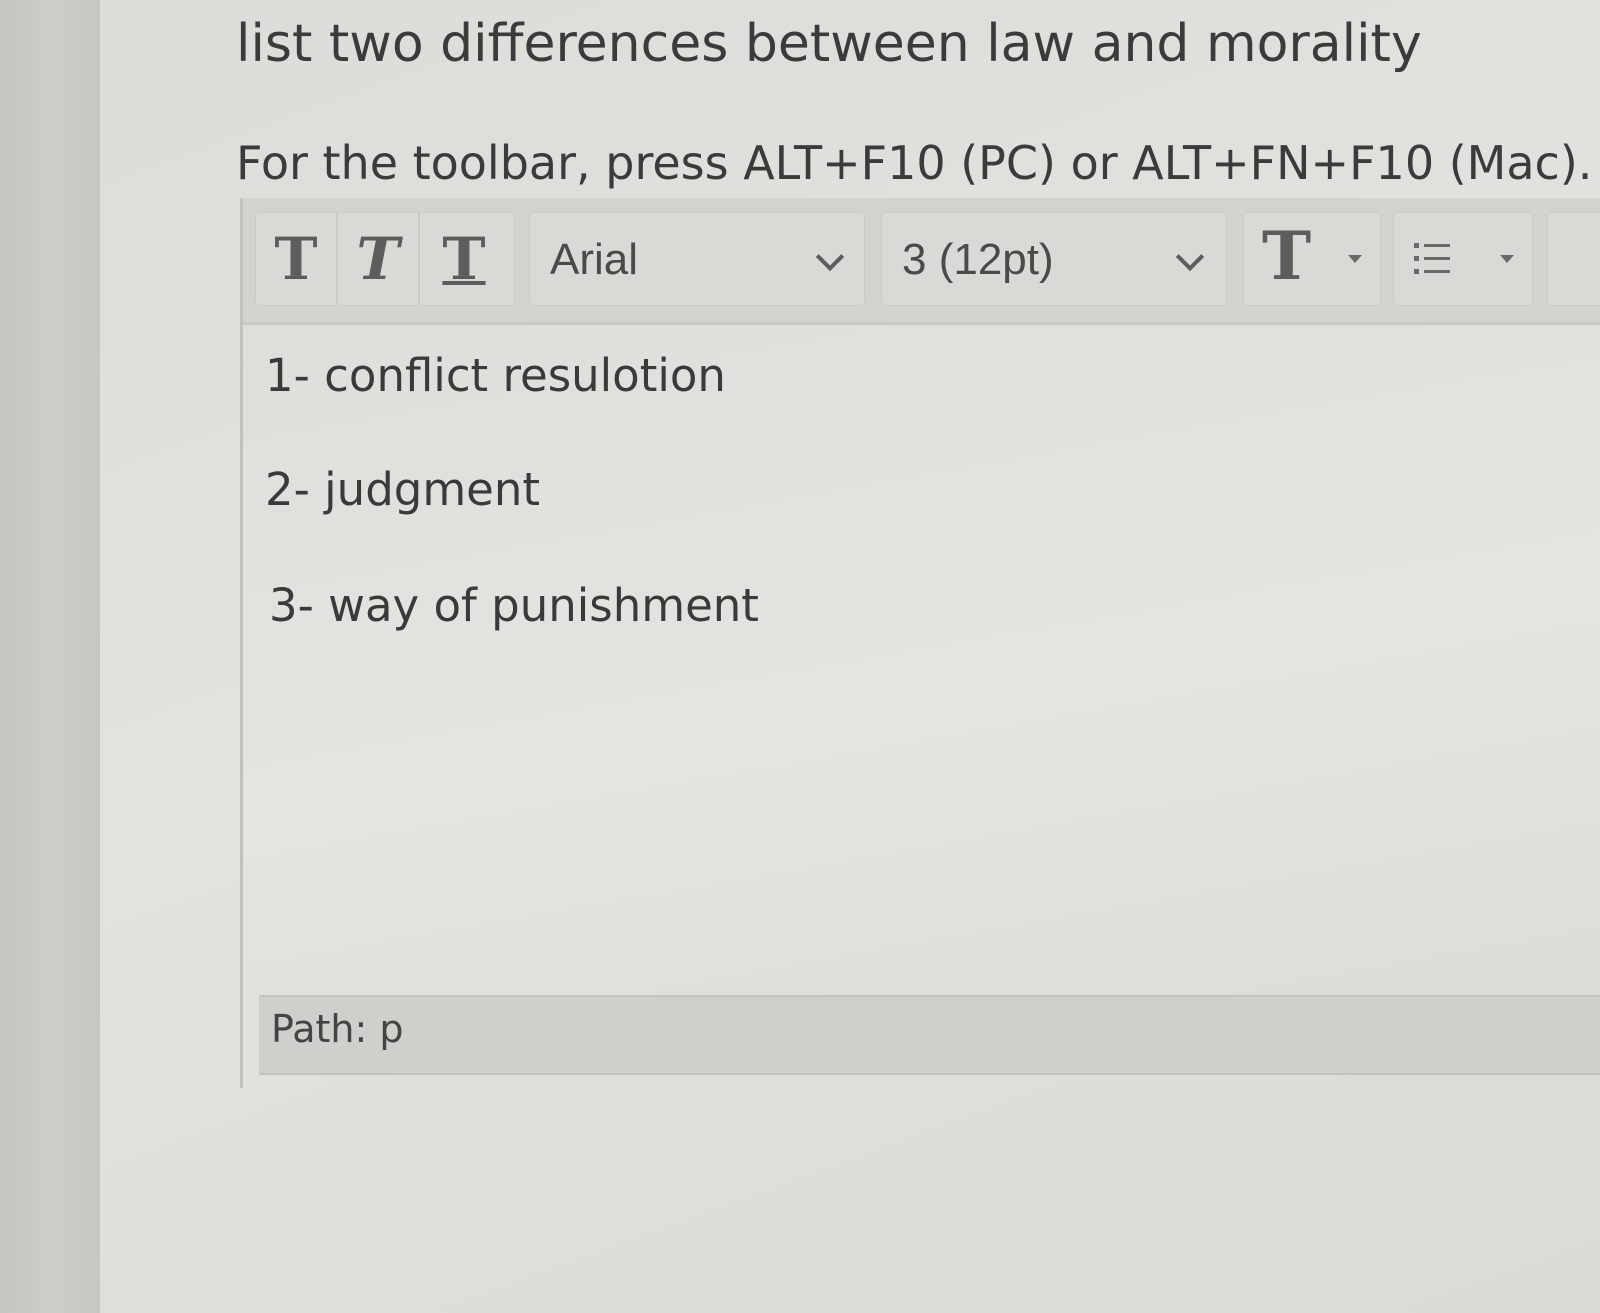 This screenshot has width=1600, height=1313. What do you see at coordinates (514, 605) in the screenshot?
I see `content-line-3: 3- way of punishment` at bounding box center [514, 605].